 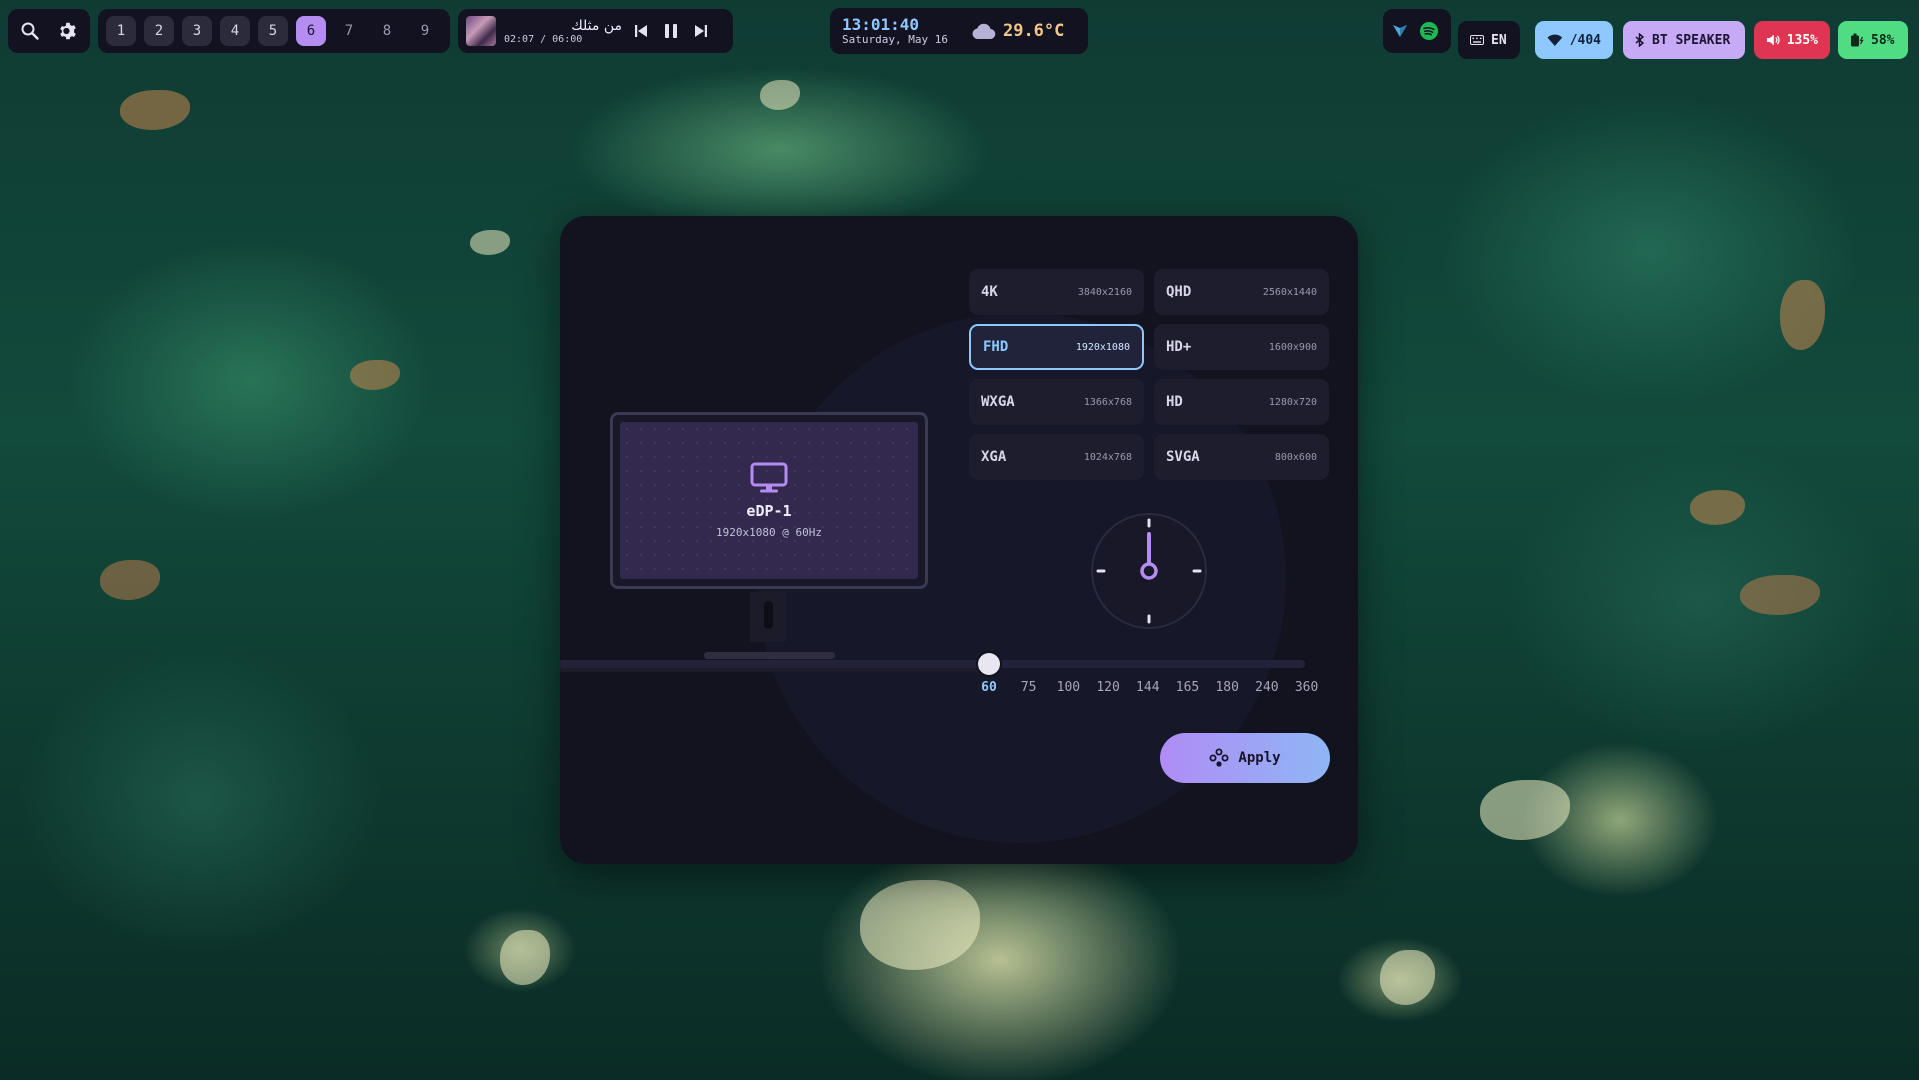 What do you see at coordinates (1259, 758) in the screenshot?
I see `apply-label: Apply` at bounding box center [1259, 758].